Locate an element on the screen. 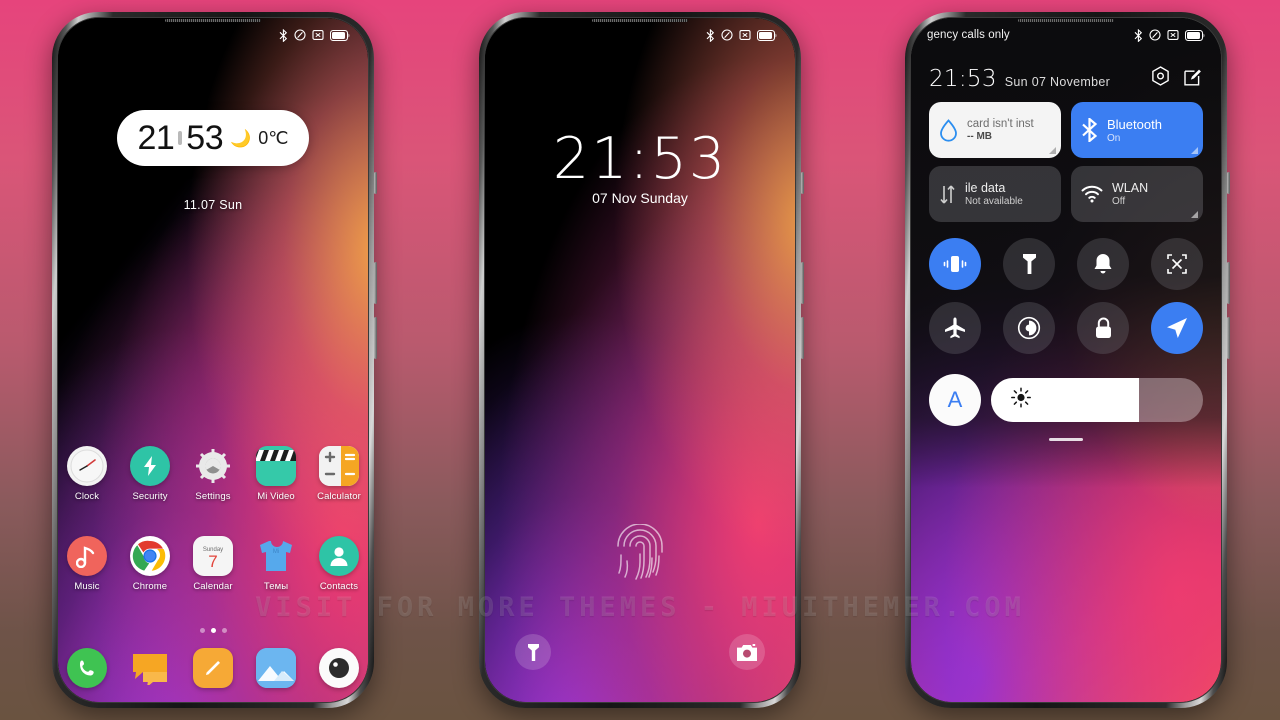 The image size is (1280, 720). brightness-slider is located at coordinates (1097, 400).